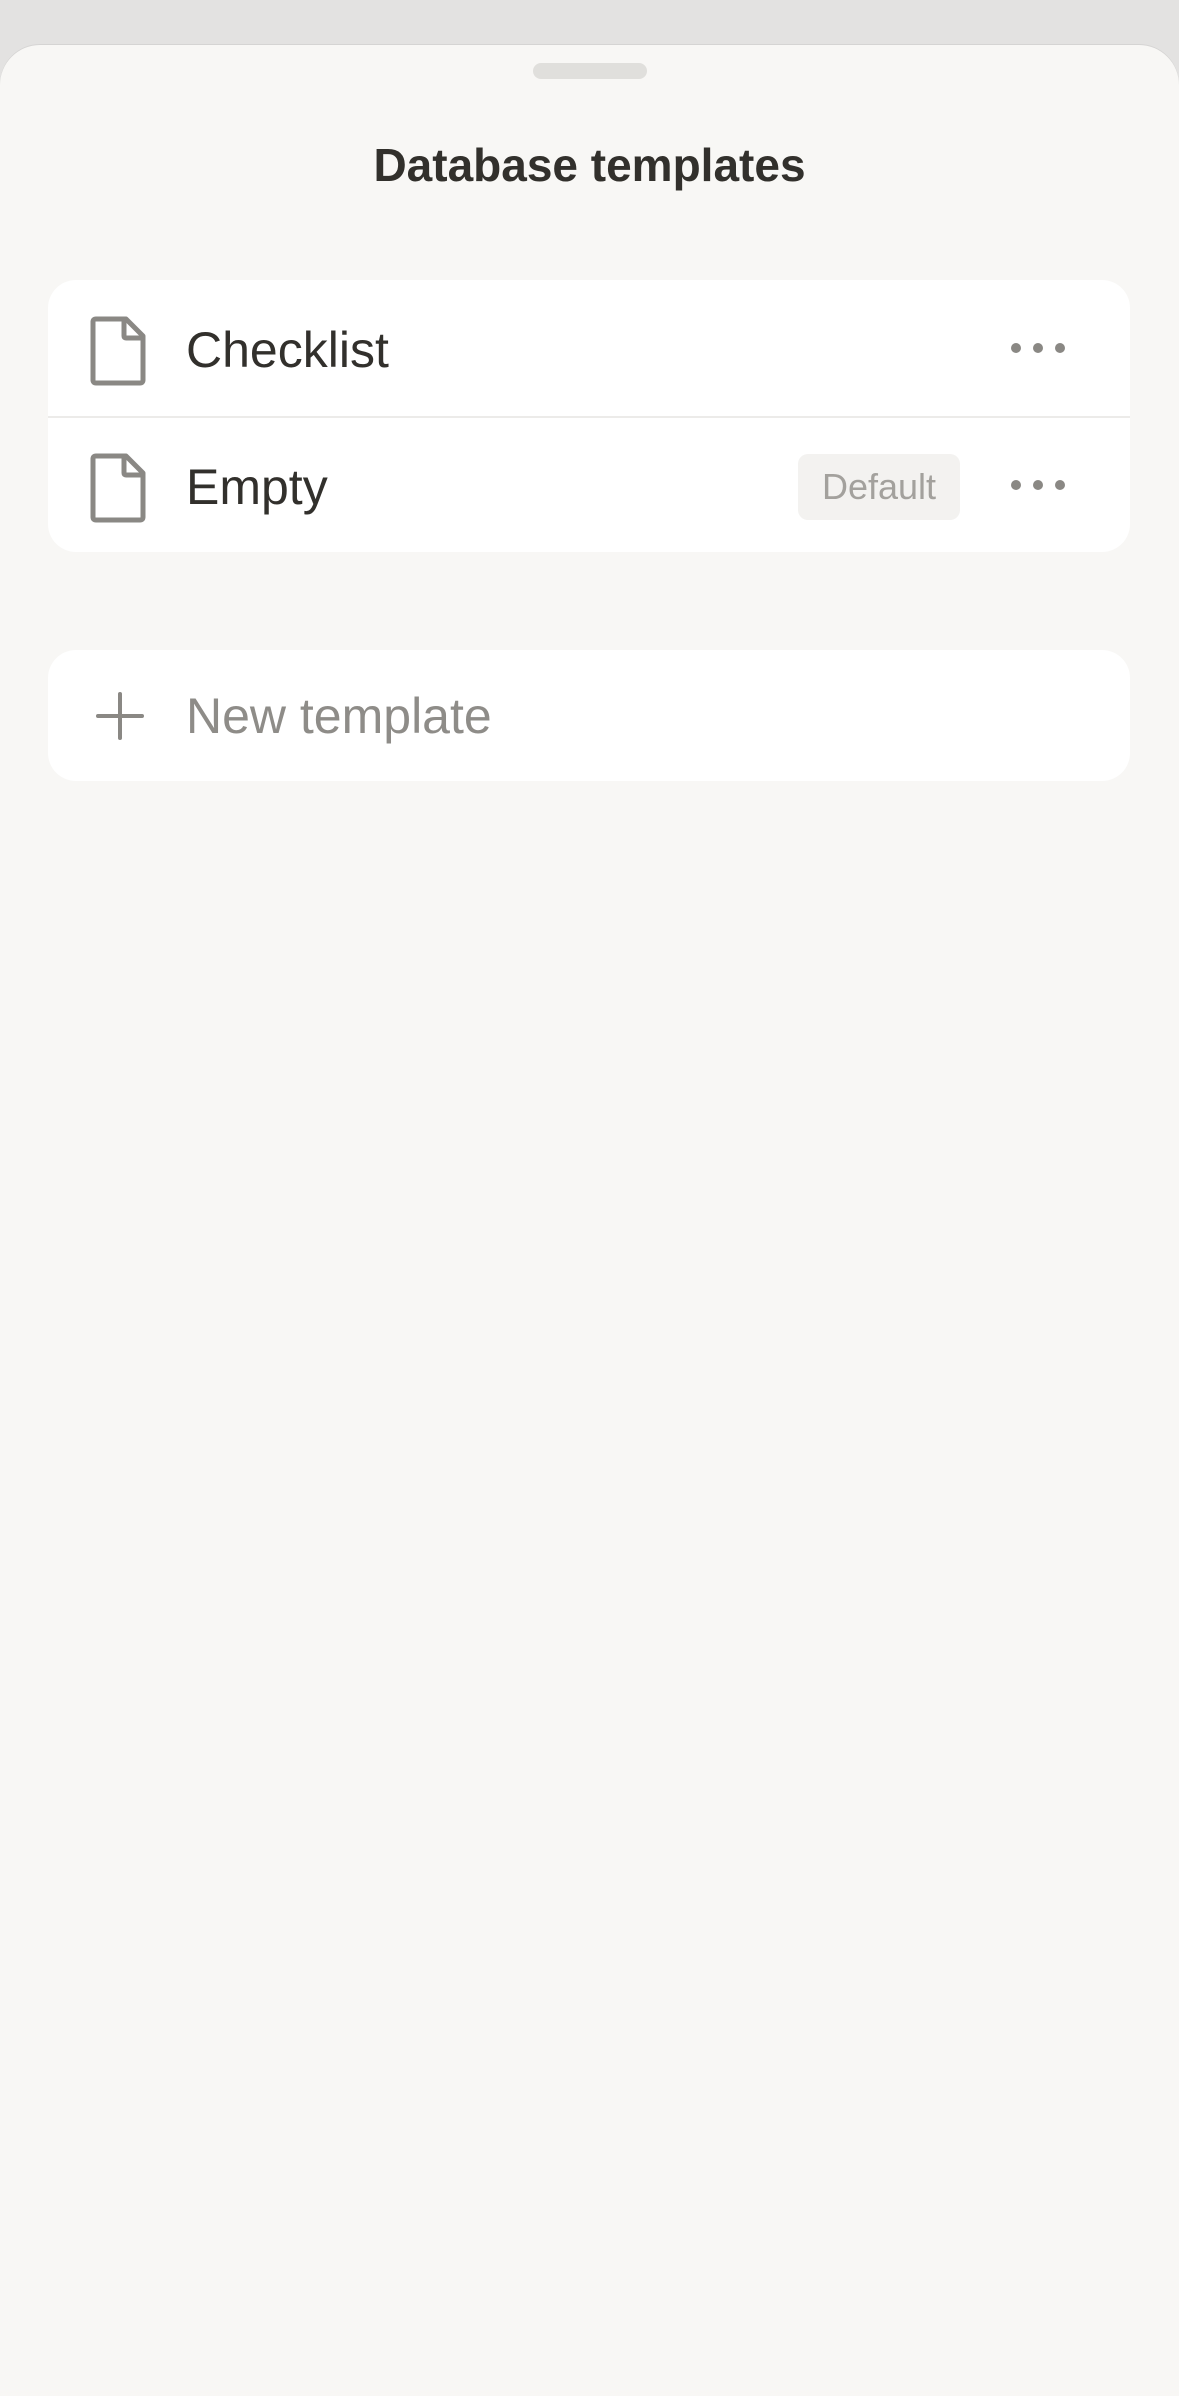 This screenshot has height=2396, width=1179. I want to click on sheet-grabber-handle, so click(590, 71).